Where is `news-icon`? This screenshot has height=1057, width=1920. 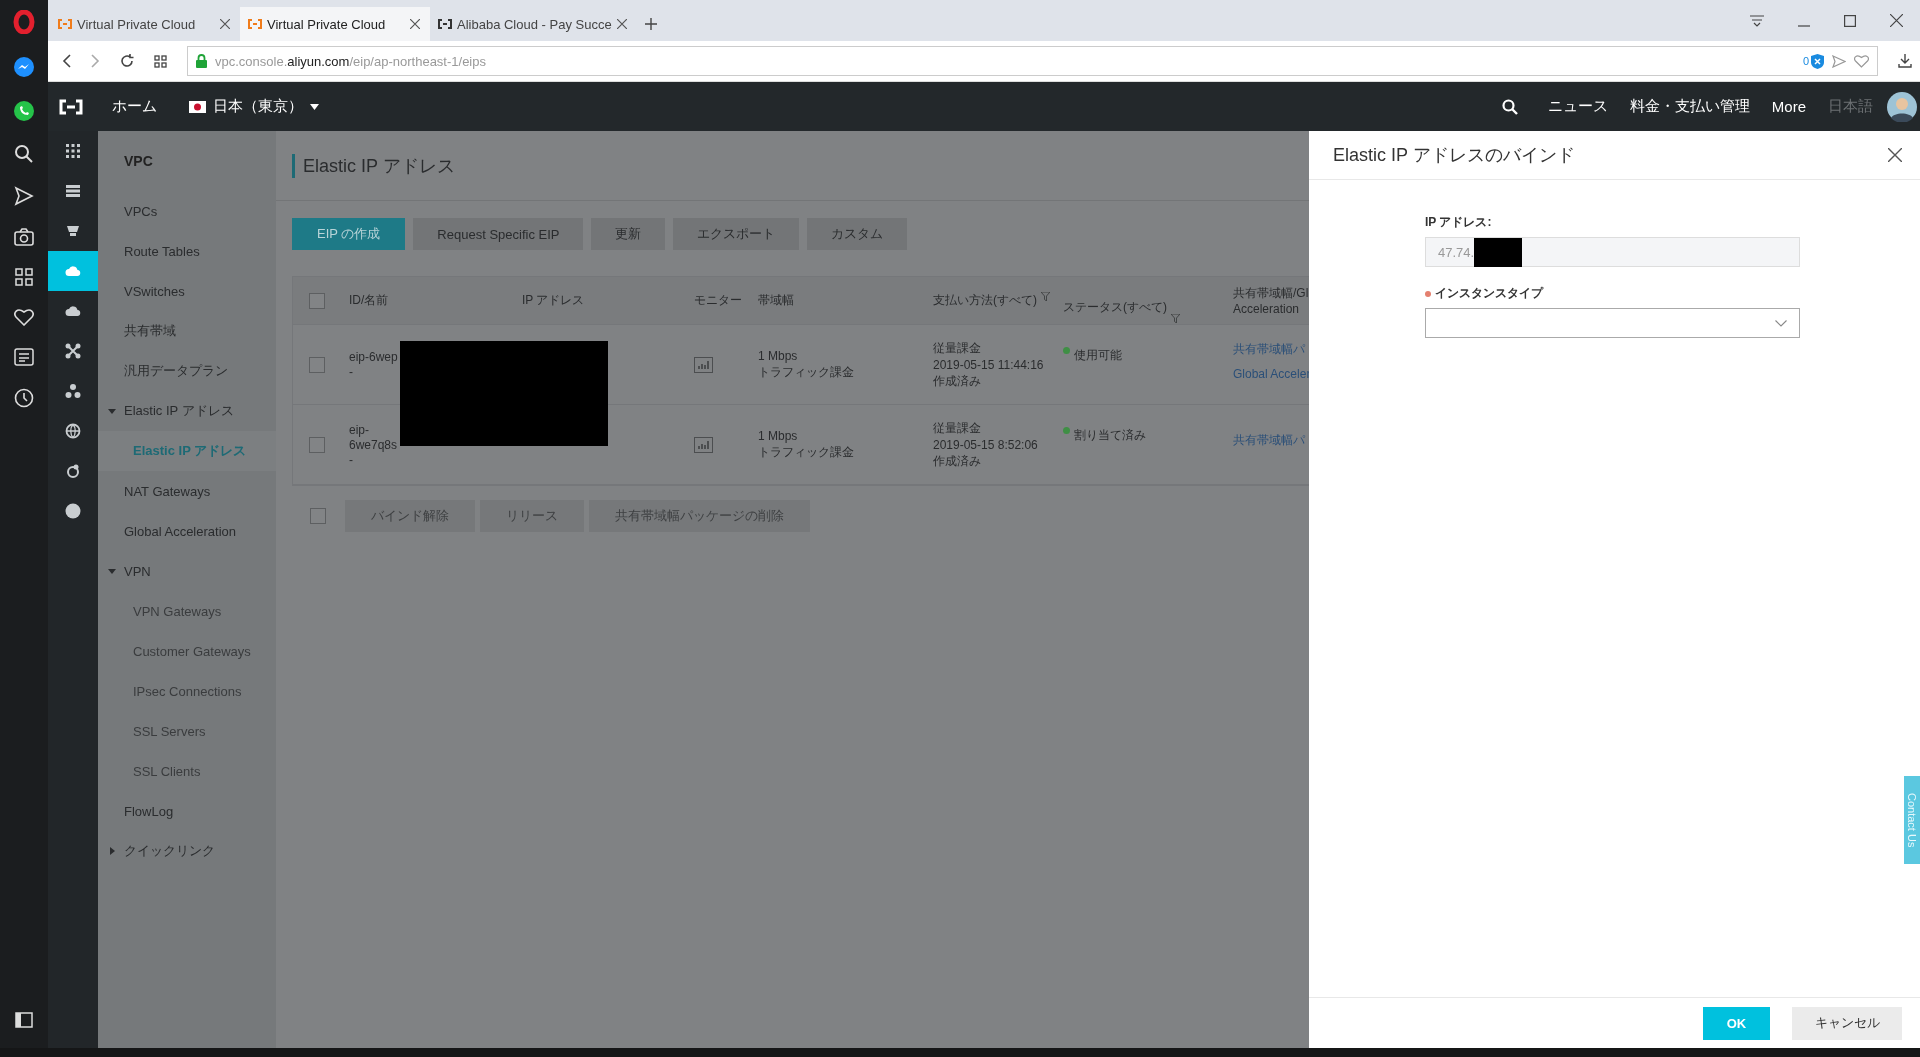
news-icon is located at coordinates (24, 357).